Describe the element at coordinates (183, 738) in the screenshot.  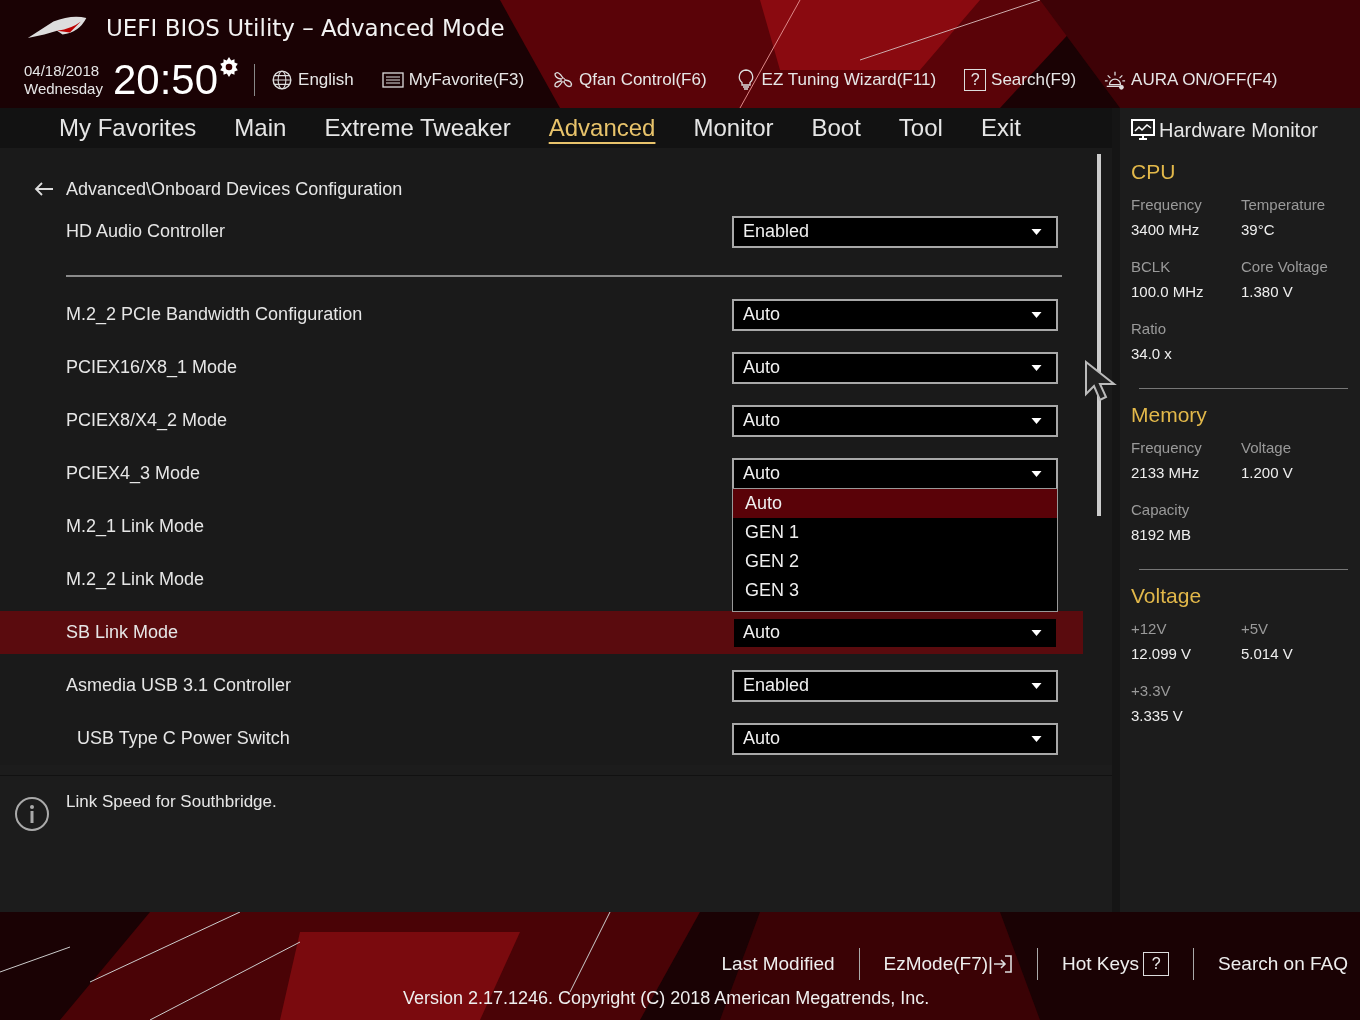
I see `setting-label: USB Type C Power Switch` at that location.